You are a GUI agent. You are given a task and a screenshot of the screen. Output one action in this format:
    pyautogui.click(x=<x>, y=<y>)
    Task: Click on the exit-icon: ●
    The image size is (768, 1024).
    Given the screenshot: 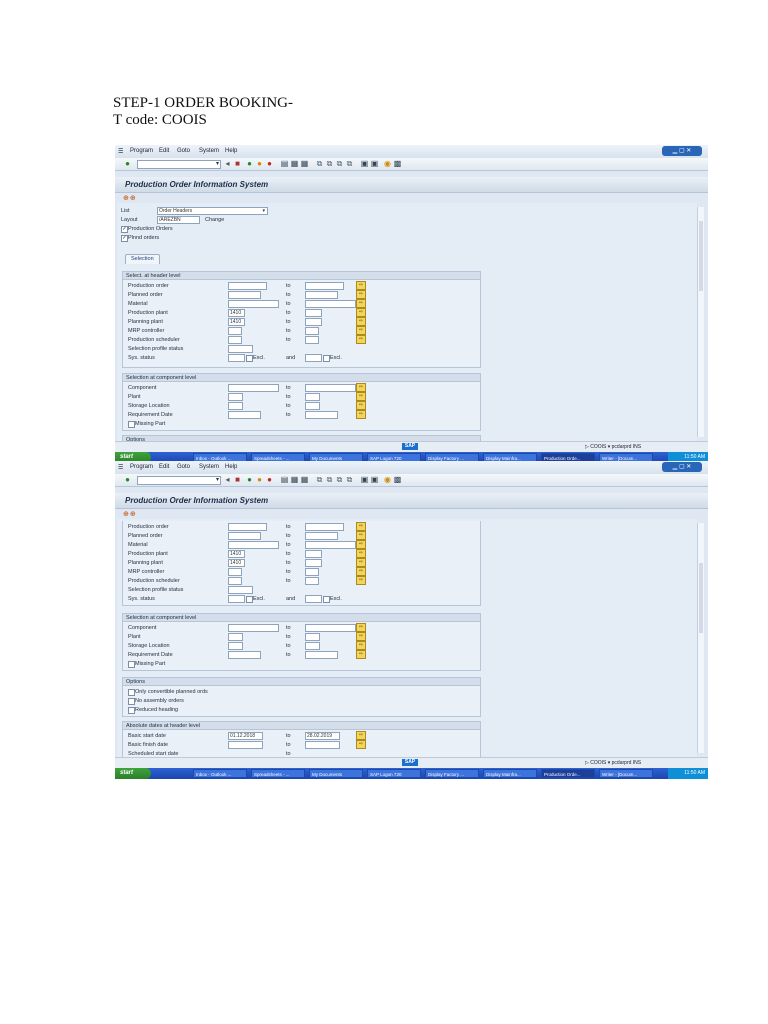 What is the action you would take?
    pyautogui.click(x=259, y=479)
    